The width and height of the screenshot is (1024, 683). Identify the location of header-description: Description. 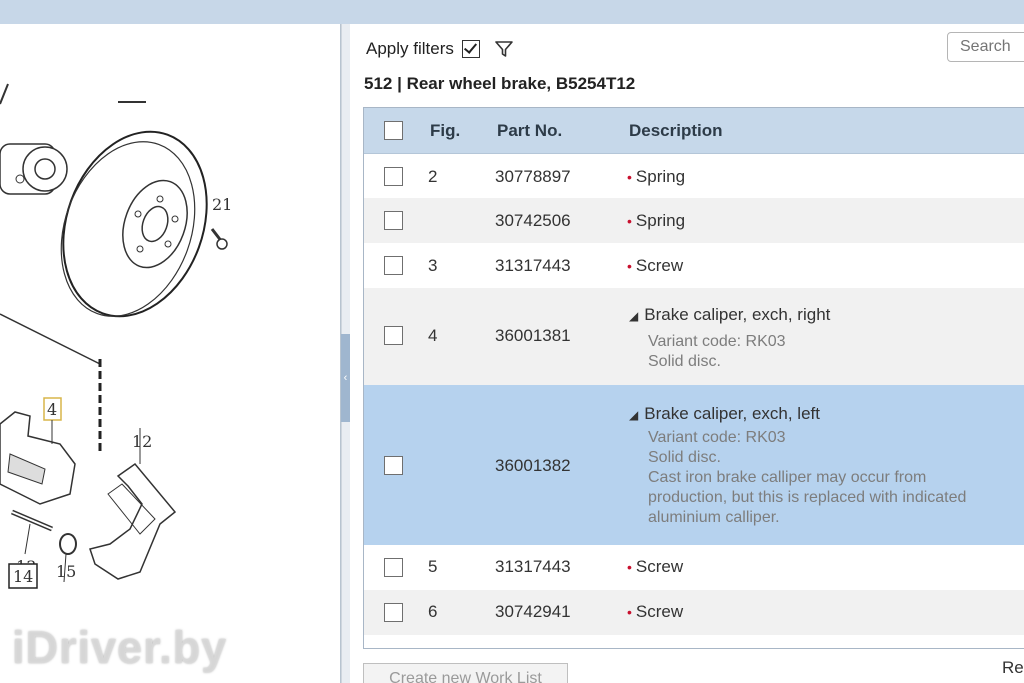
(676, 131).